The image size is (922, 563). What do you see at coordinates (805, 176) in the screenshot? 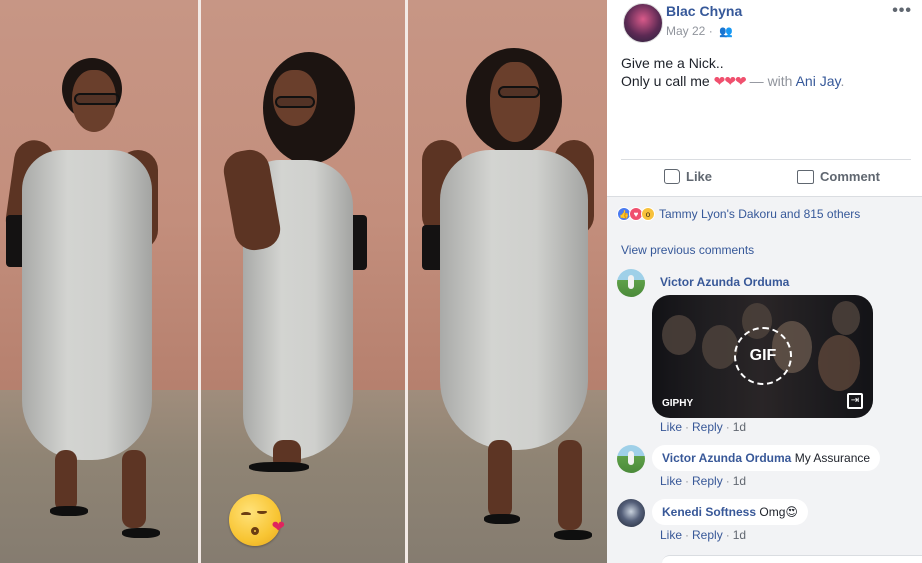
I see `comment-bubble-icon` at bounding box center [805, 176].